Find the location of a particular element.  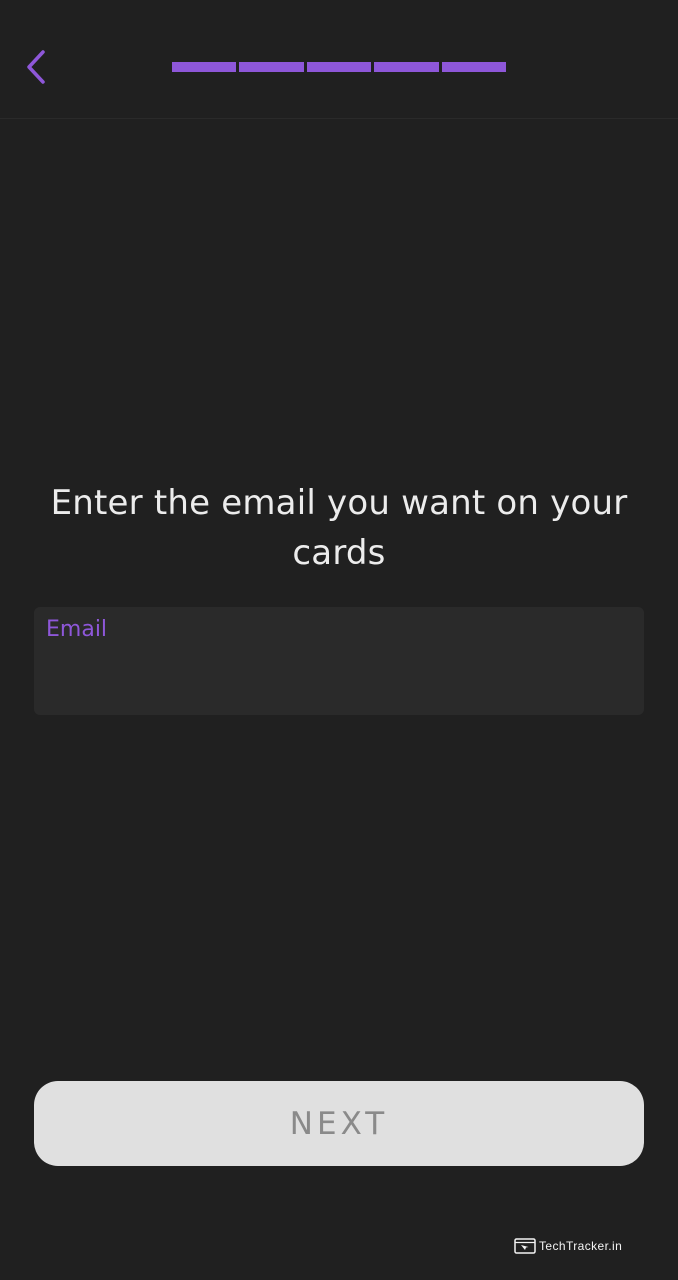

watermark-text: TechTracker.in is located at coordinates (581, 1246).